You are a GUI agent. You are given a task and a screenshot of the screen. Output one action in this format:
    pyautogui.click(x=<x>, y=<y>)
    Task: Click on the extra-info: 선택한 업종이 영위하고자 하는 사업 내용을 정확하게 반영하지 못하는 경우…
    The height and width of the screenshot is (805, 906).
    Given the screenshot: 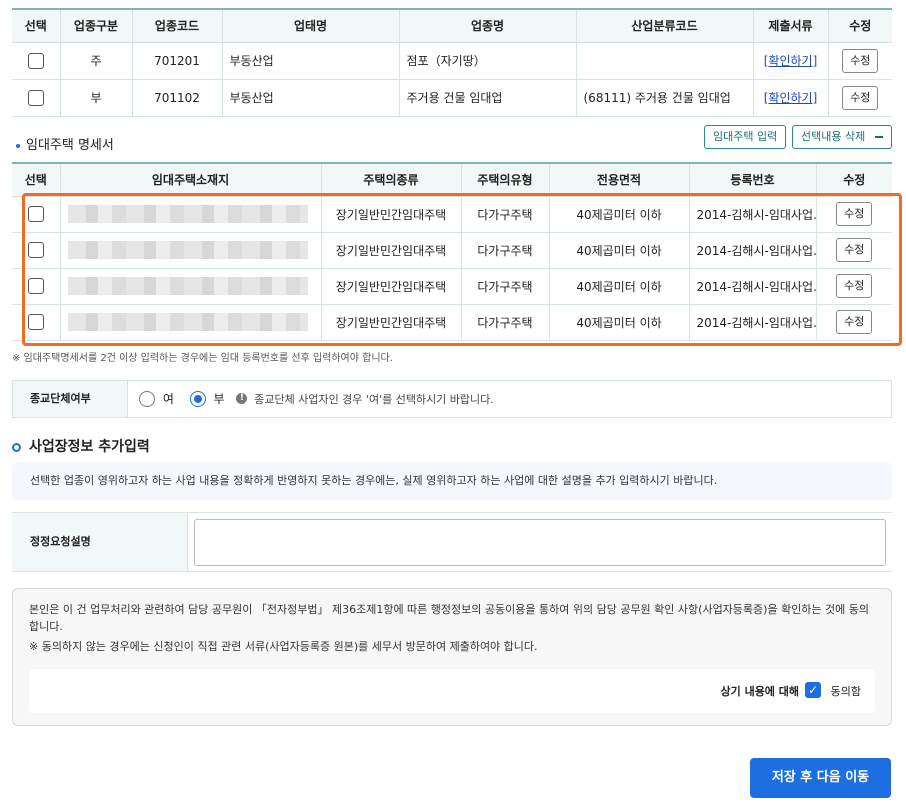 What is the action you would take?
    pyautogui.click(x=452, y=481)
    